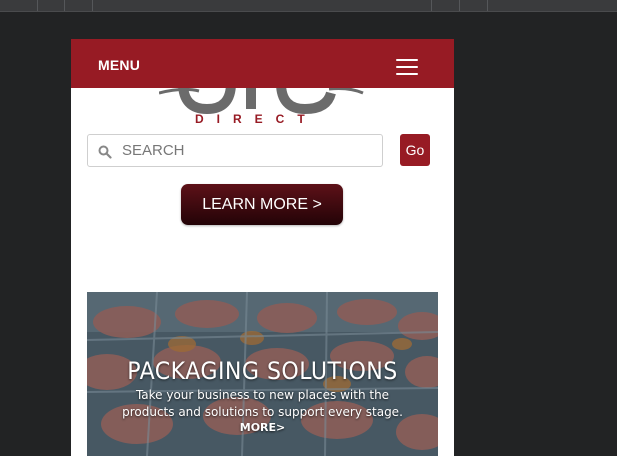 The height and width of the screenshot is (456, 617). What do you see at coordinates (262, 371) in the screenshot?
I see `banner-title: PACKAGING SOLUTIONS` at bounding box center [262, 371].